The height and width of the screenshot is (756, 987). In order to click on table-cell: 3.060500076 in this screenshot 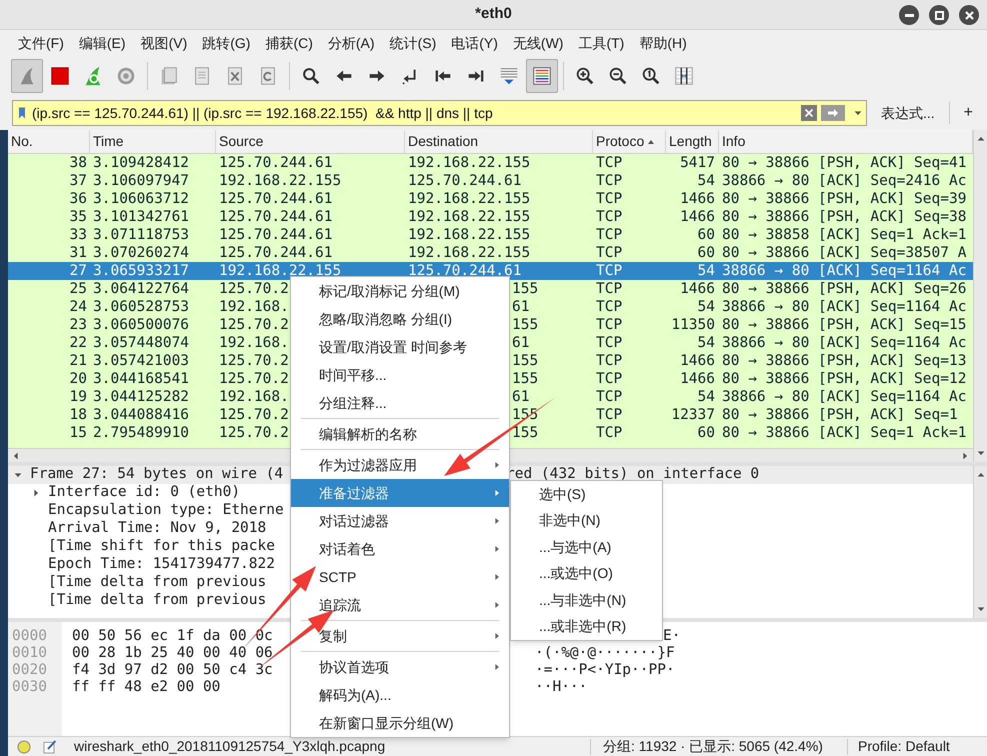, I will do `click(141, 325)`.